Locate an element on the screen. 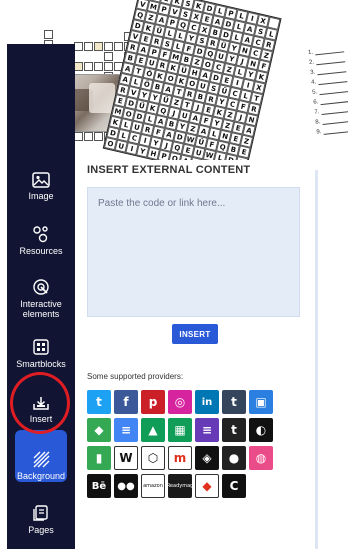 This screenshot has height=549, width=348. google-sheets-icon: ▦ is located at coordinates (180, 430).